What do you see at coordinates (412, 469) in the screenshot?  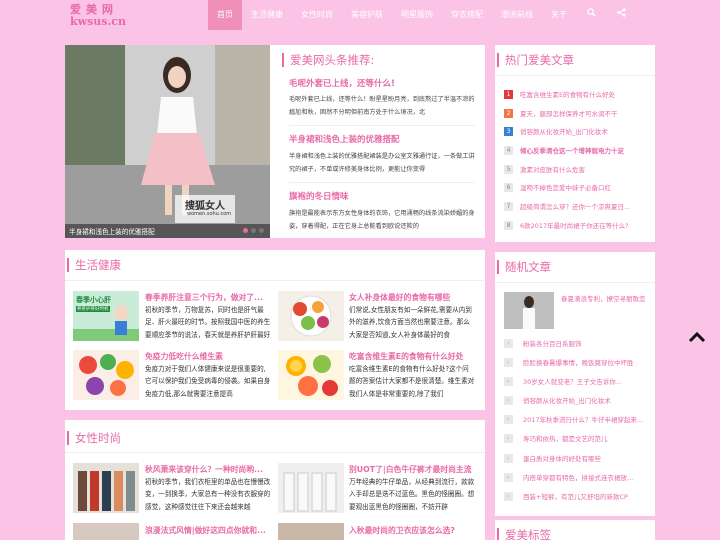 I see `fashion-card-title-2: 别UOT了|白色牛仔裤才最时尚主流` at bounding box center [412, 469].